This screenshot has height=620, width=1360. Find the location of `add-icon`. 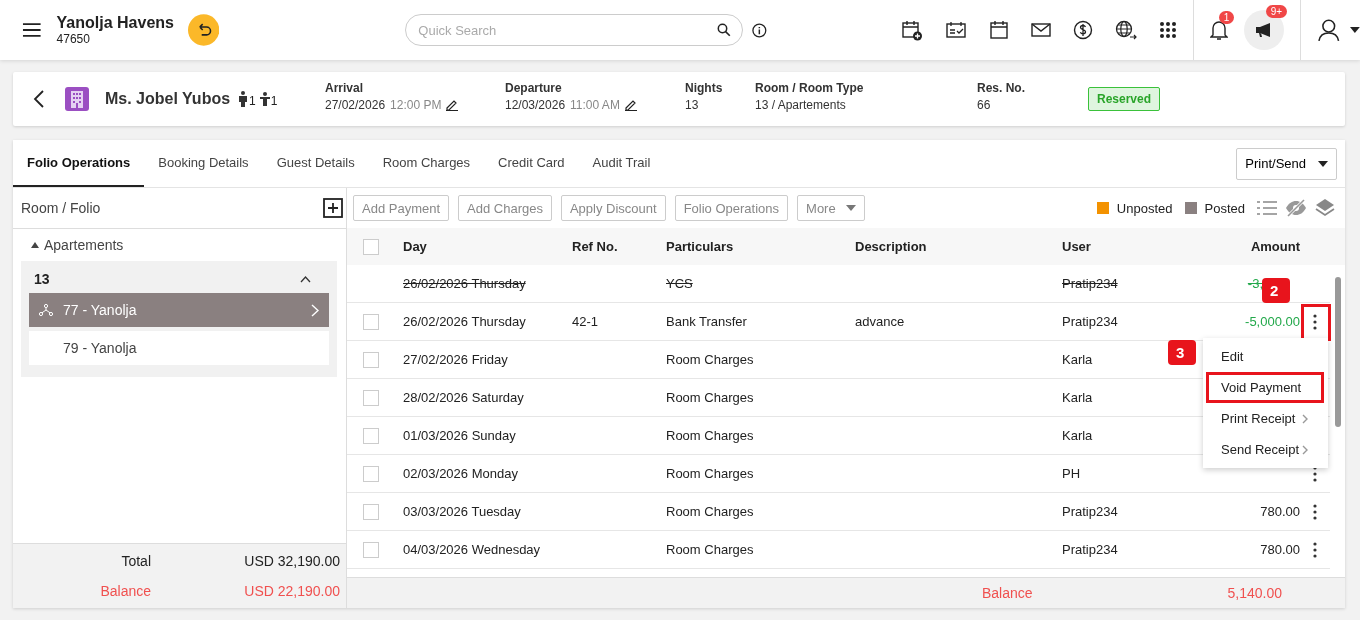

add-icon is located at coordinates (333, 208).